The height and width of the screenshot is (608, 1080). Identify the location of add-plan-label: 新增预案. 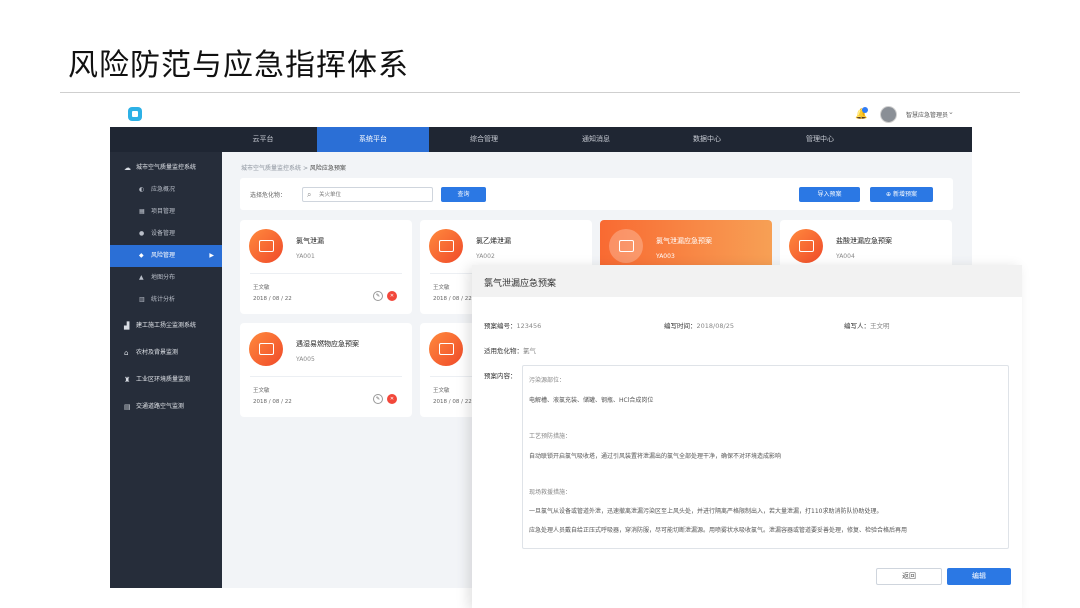
(904, 194).